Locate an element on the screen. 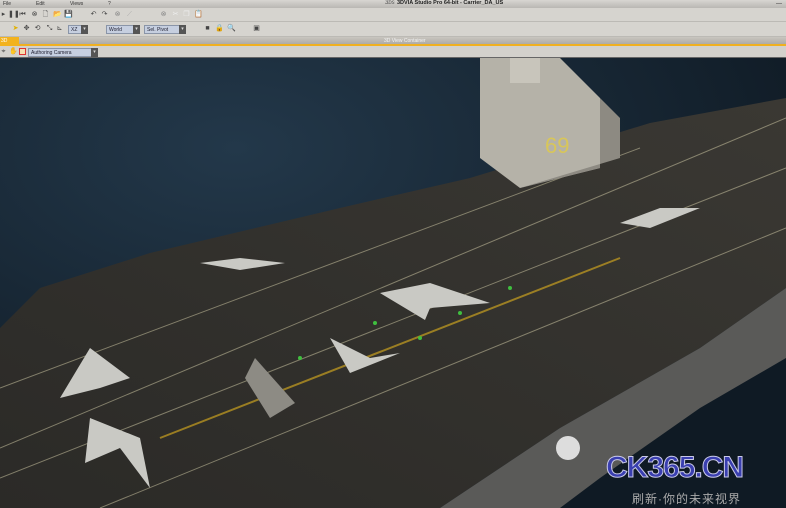 This screenshot has height=508, width=786. container-title: 3D View Container is located at coordinates (405, 41).